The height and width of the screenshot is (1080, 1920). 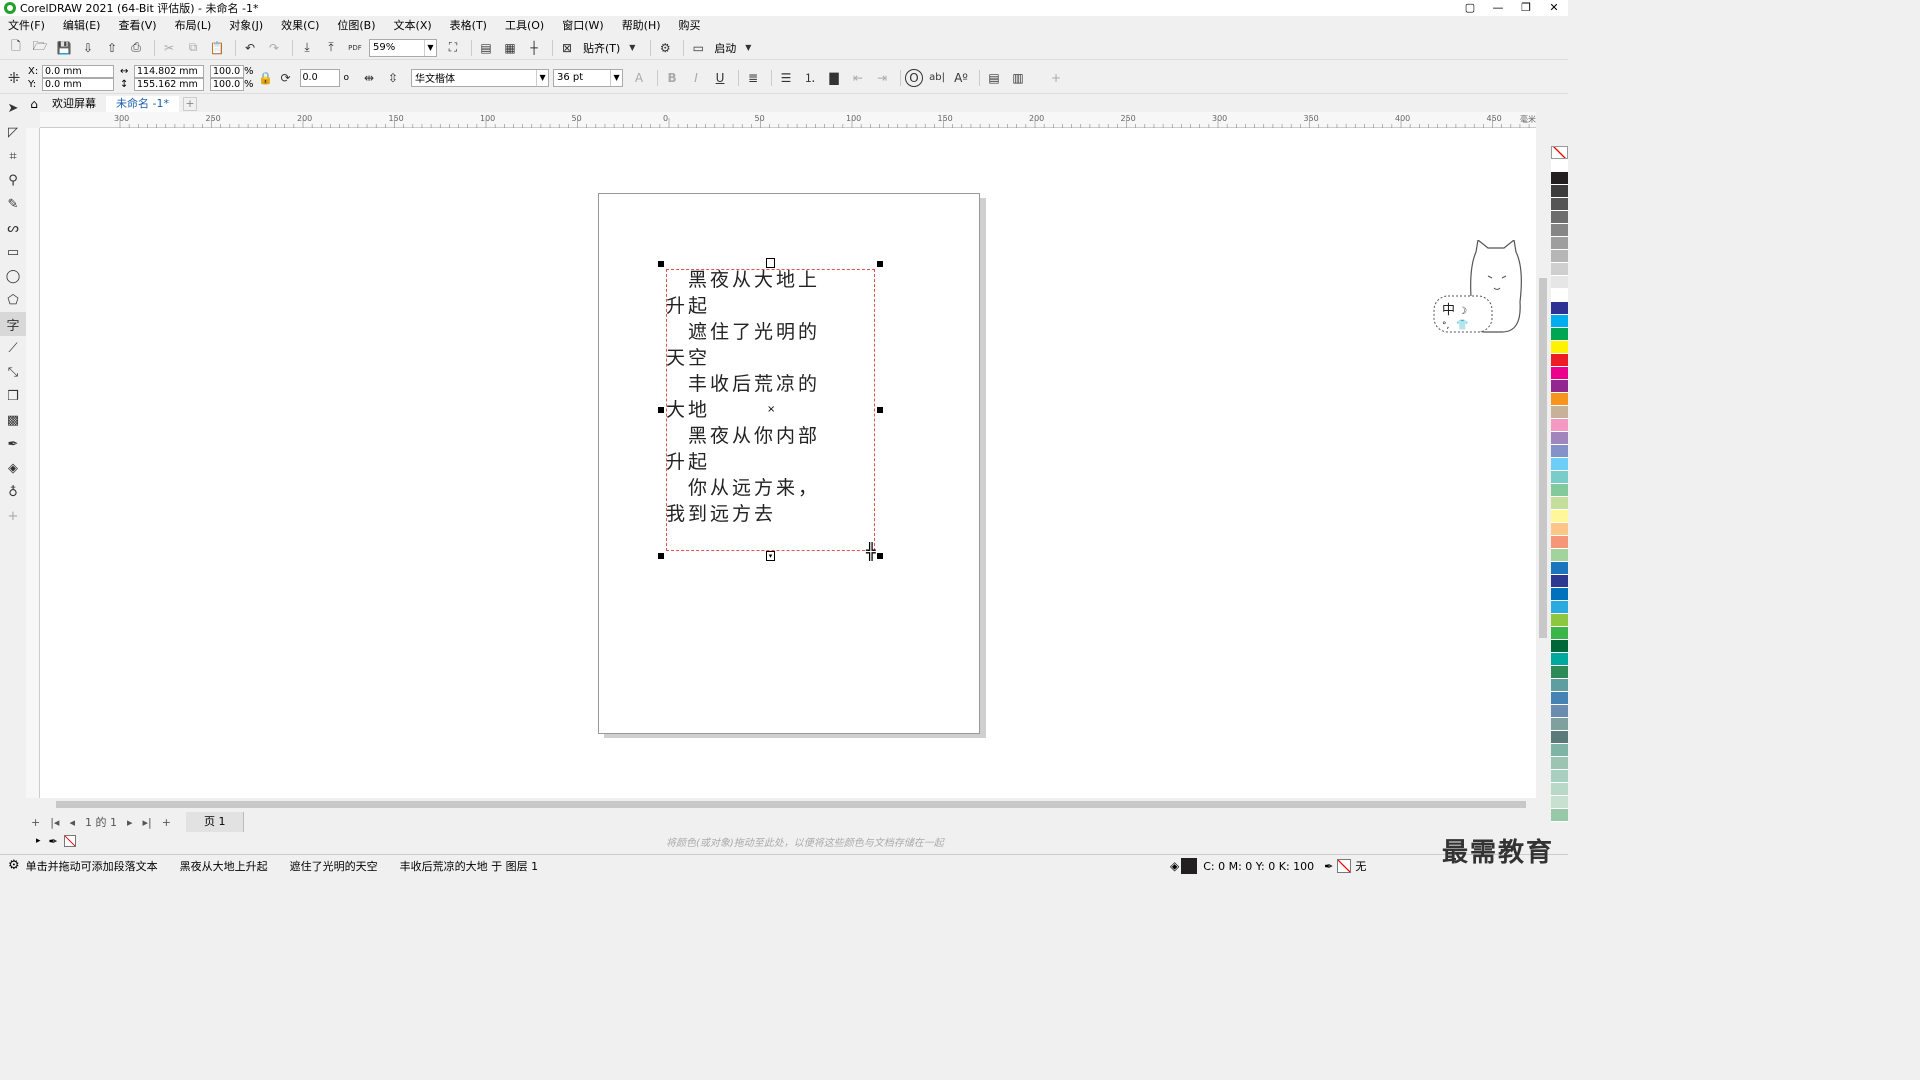 I want to click on first-page-icon: |◂, so click(x=54, y=822).